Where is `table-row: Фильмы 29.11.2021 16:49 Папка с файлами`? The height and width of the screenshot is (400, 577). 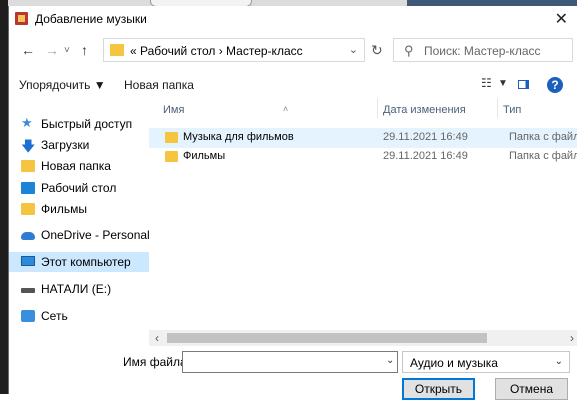 table-row: Фильмы 29.11.2021 16:49 Папка с файлами is located at coordinates (363, 157).